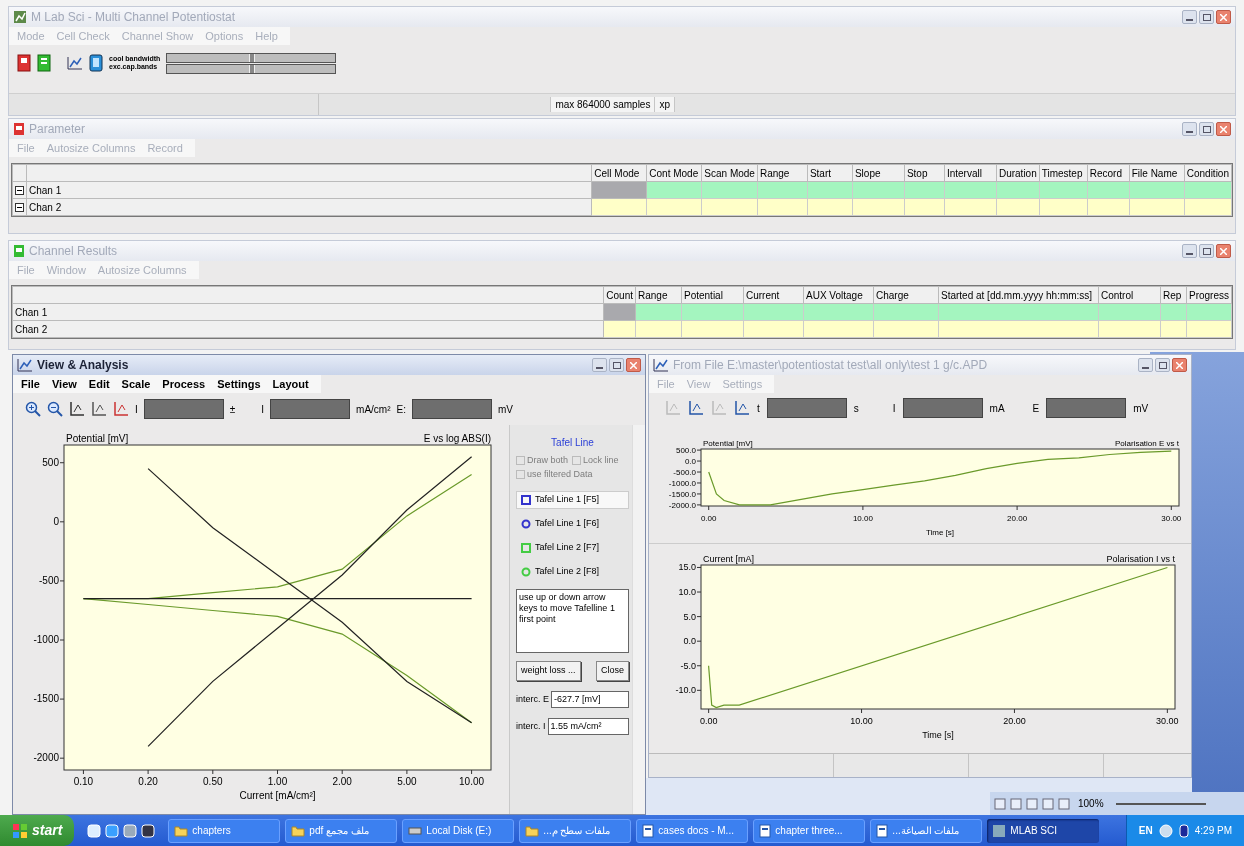 This screenshot has height=846, width=1244. I want to click on security-icon, so click(1183, 830).